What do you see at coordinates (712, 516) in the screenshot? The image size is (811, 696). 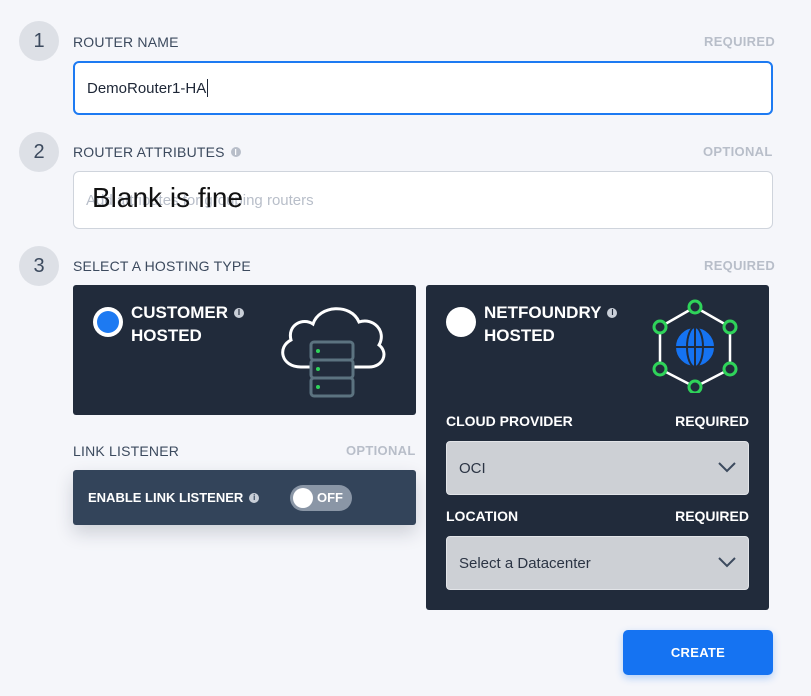 I see `location-required-tag: REQUIRED` at bounding box center [712, 516].